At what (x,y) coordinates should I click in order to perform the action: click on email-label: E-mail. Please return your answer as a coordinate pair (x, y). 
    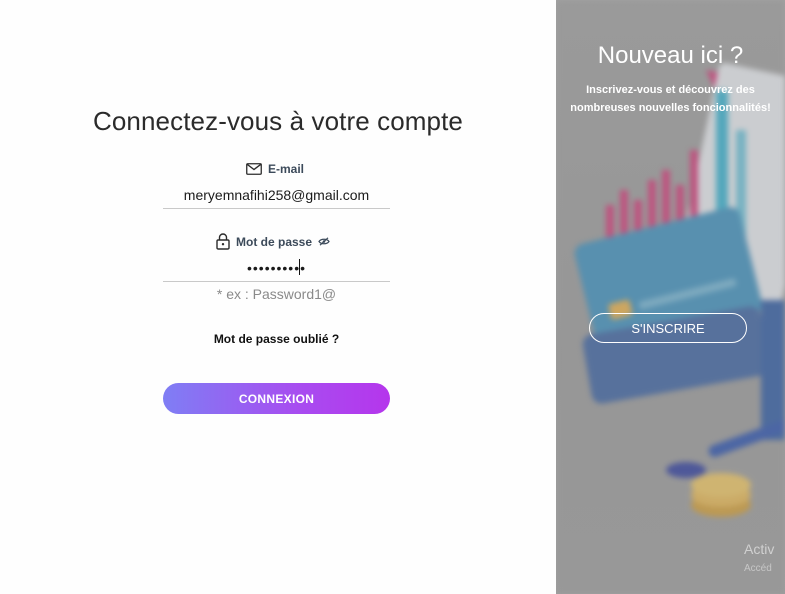
    Looking at the image, I should click on (275, 169).